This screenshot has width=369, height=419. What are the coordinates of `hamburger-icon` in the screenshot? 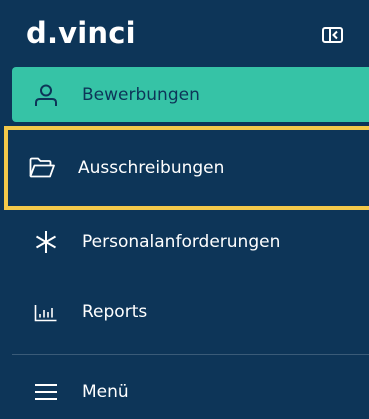 It's located at (46, 392).